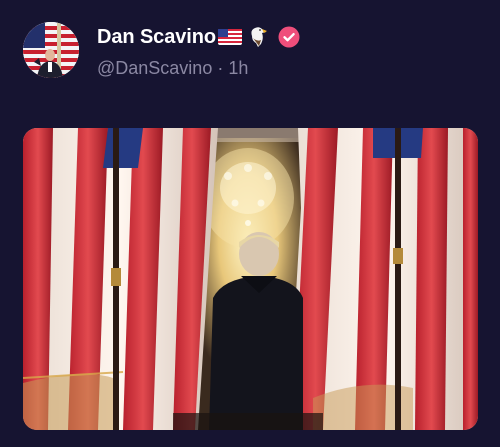  What do you see at coordinates (238, 68) in the screenshot?
I see `post-timestamp: 1h` at bounding box center [238, 68].